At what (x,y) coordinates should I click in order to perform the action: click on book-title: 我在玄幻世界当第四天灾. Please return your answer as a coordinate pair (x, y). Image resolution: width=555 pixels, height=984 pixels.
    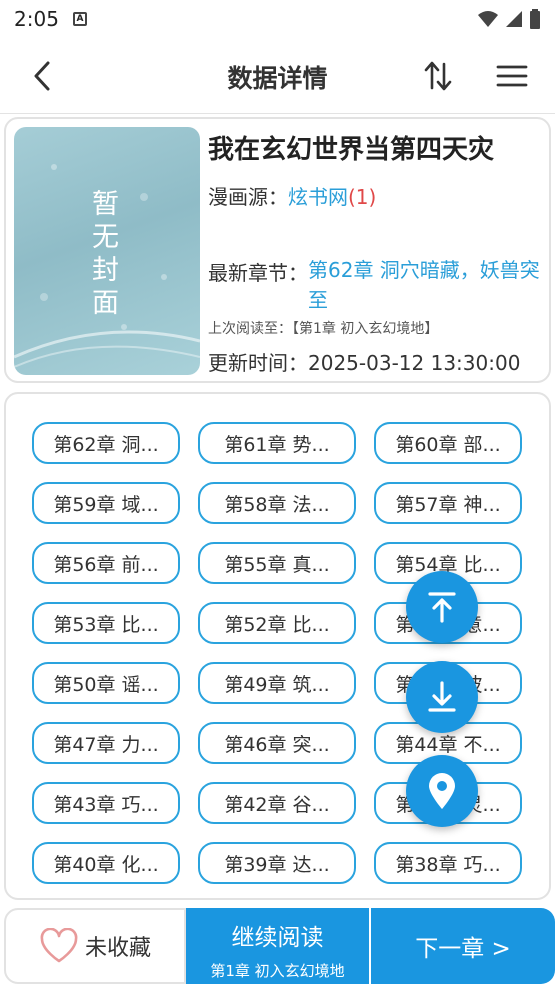
    Looking at the image, I should click on (351, 150).